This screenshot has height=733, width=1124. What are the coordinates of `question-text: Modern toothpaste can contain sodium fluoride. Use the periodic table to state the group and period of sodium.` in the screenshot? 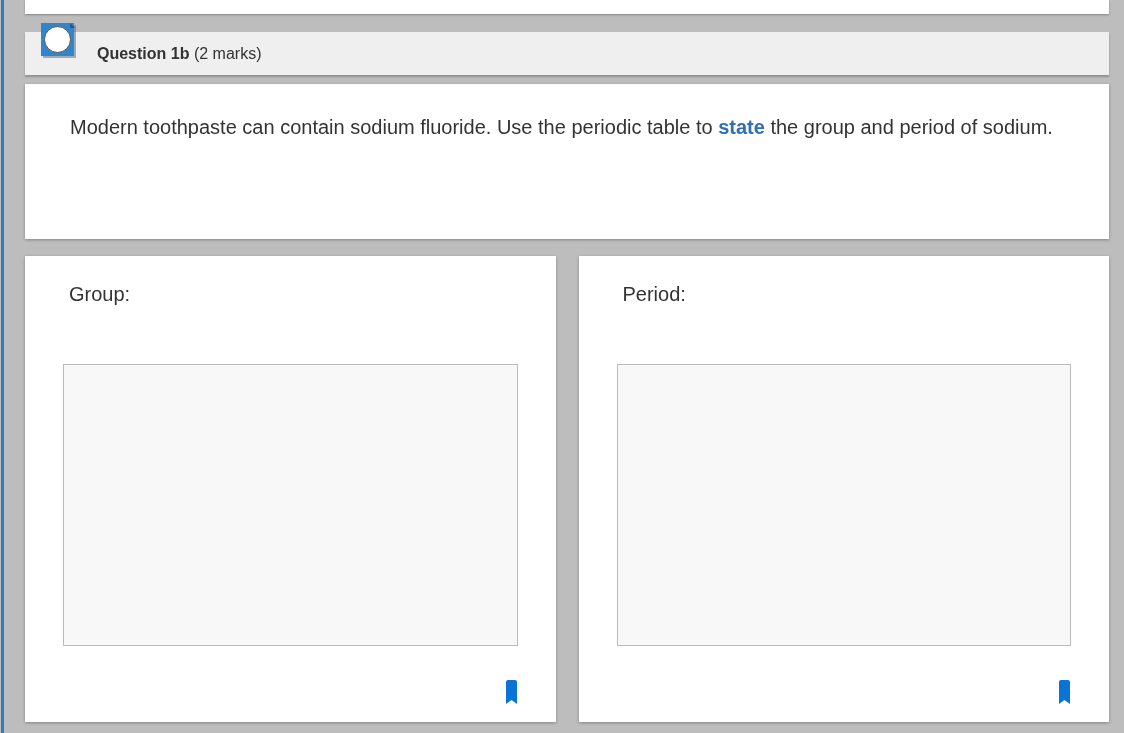 It's located at (562, 127).